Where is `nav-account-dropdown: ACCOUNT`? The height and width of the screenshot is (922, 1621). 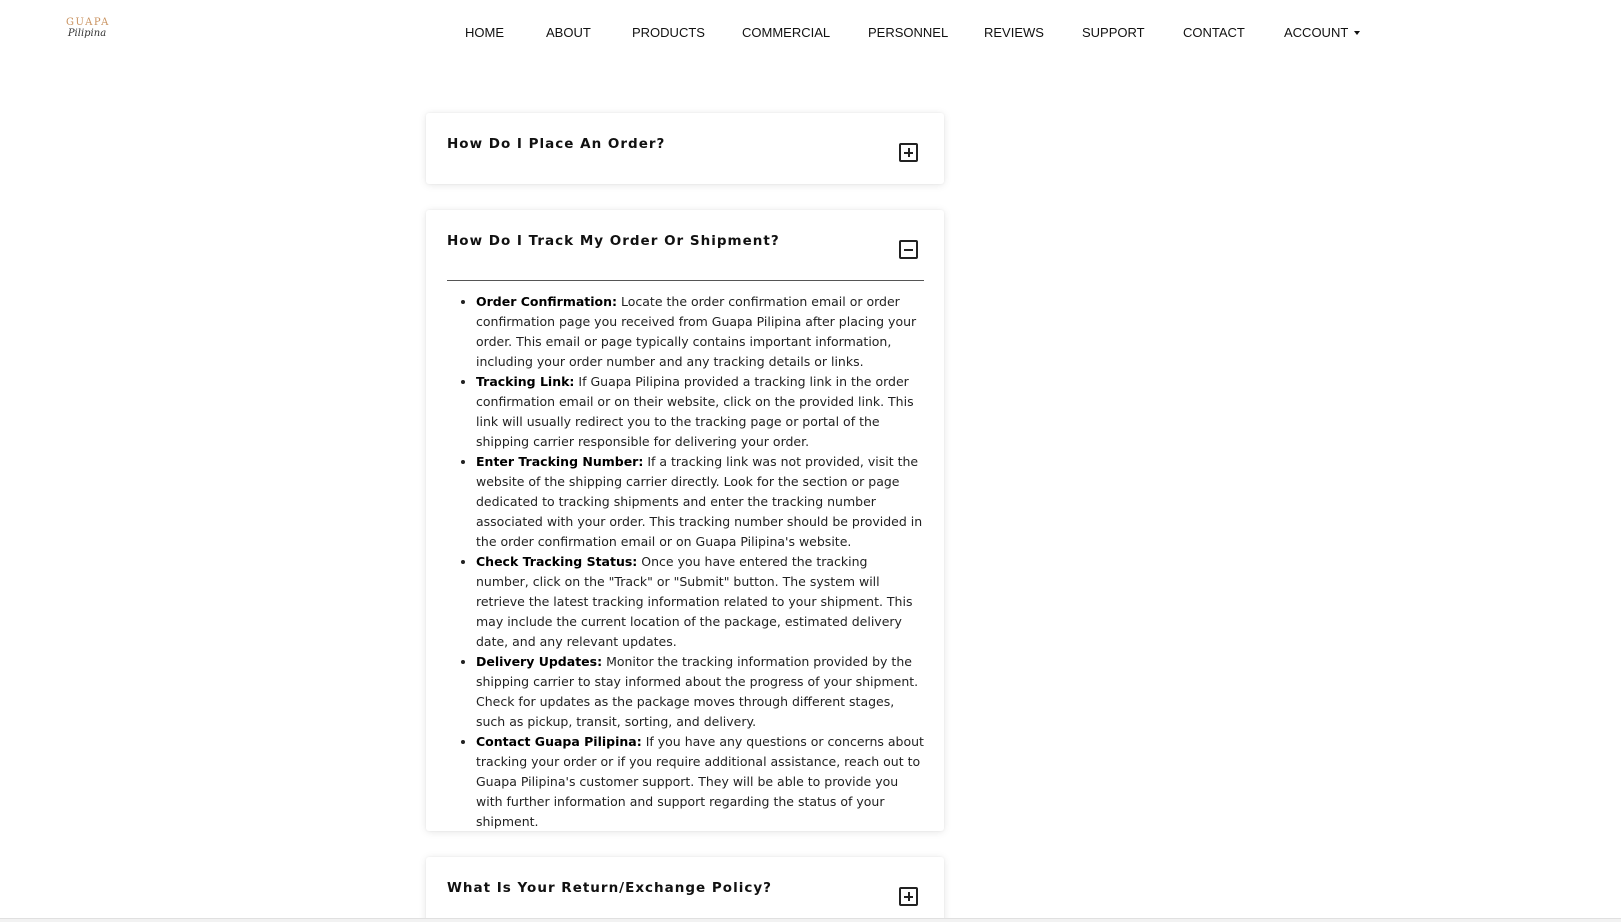 nav-account-dropdown: ACCOUNT is located at coordinates (1322, 33).